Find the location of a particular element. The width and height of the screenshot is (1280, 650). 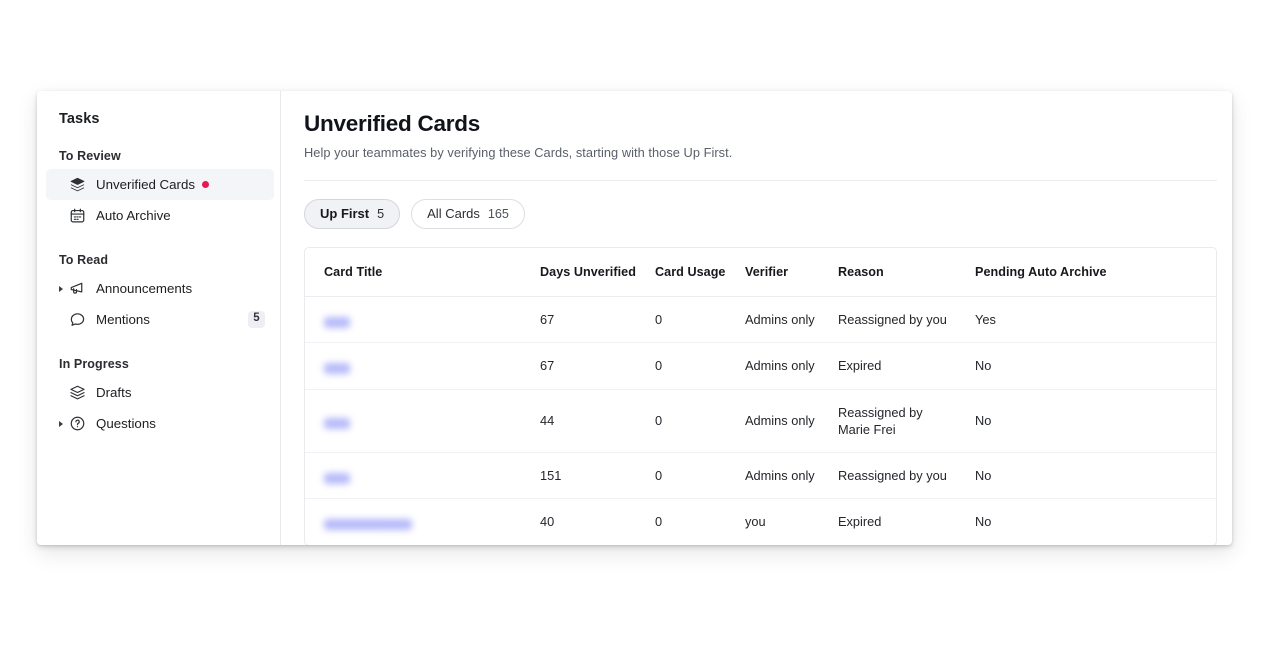

sidebar-item-mentions: Mentions 5 is located at coordinates (160, 319).